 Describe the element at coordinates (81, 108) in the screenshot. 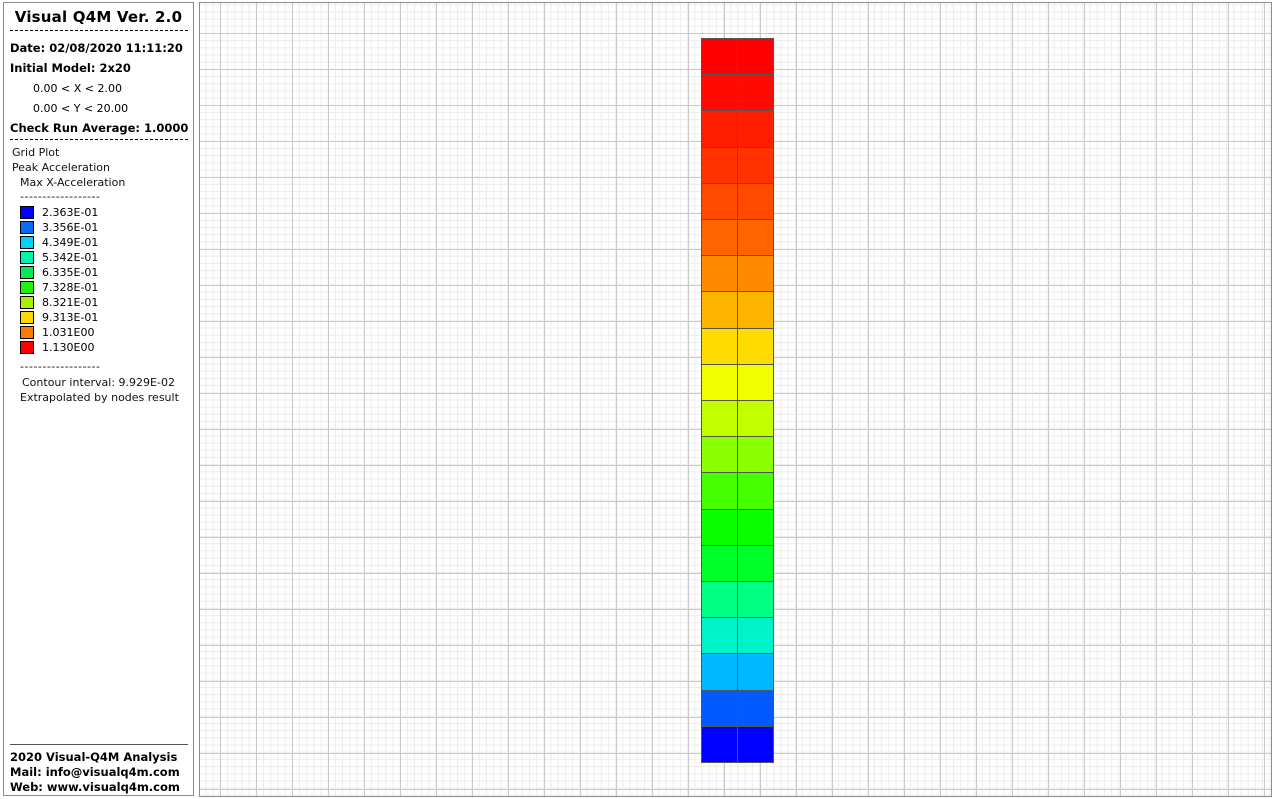

I see `y-range: 0.00 < Y < 20.00` at that location.